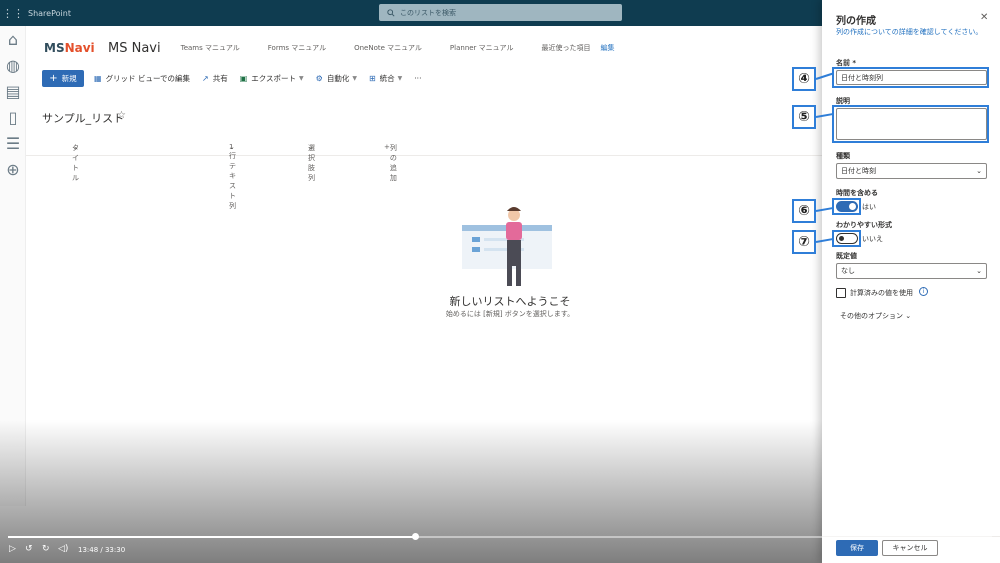 The image size is (1000, 563). I want to click on calculated-value-label: 計算済みの値を使用, so click(881, 293).